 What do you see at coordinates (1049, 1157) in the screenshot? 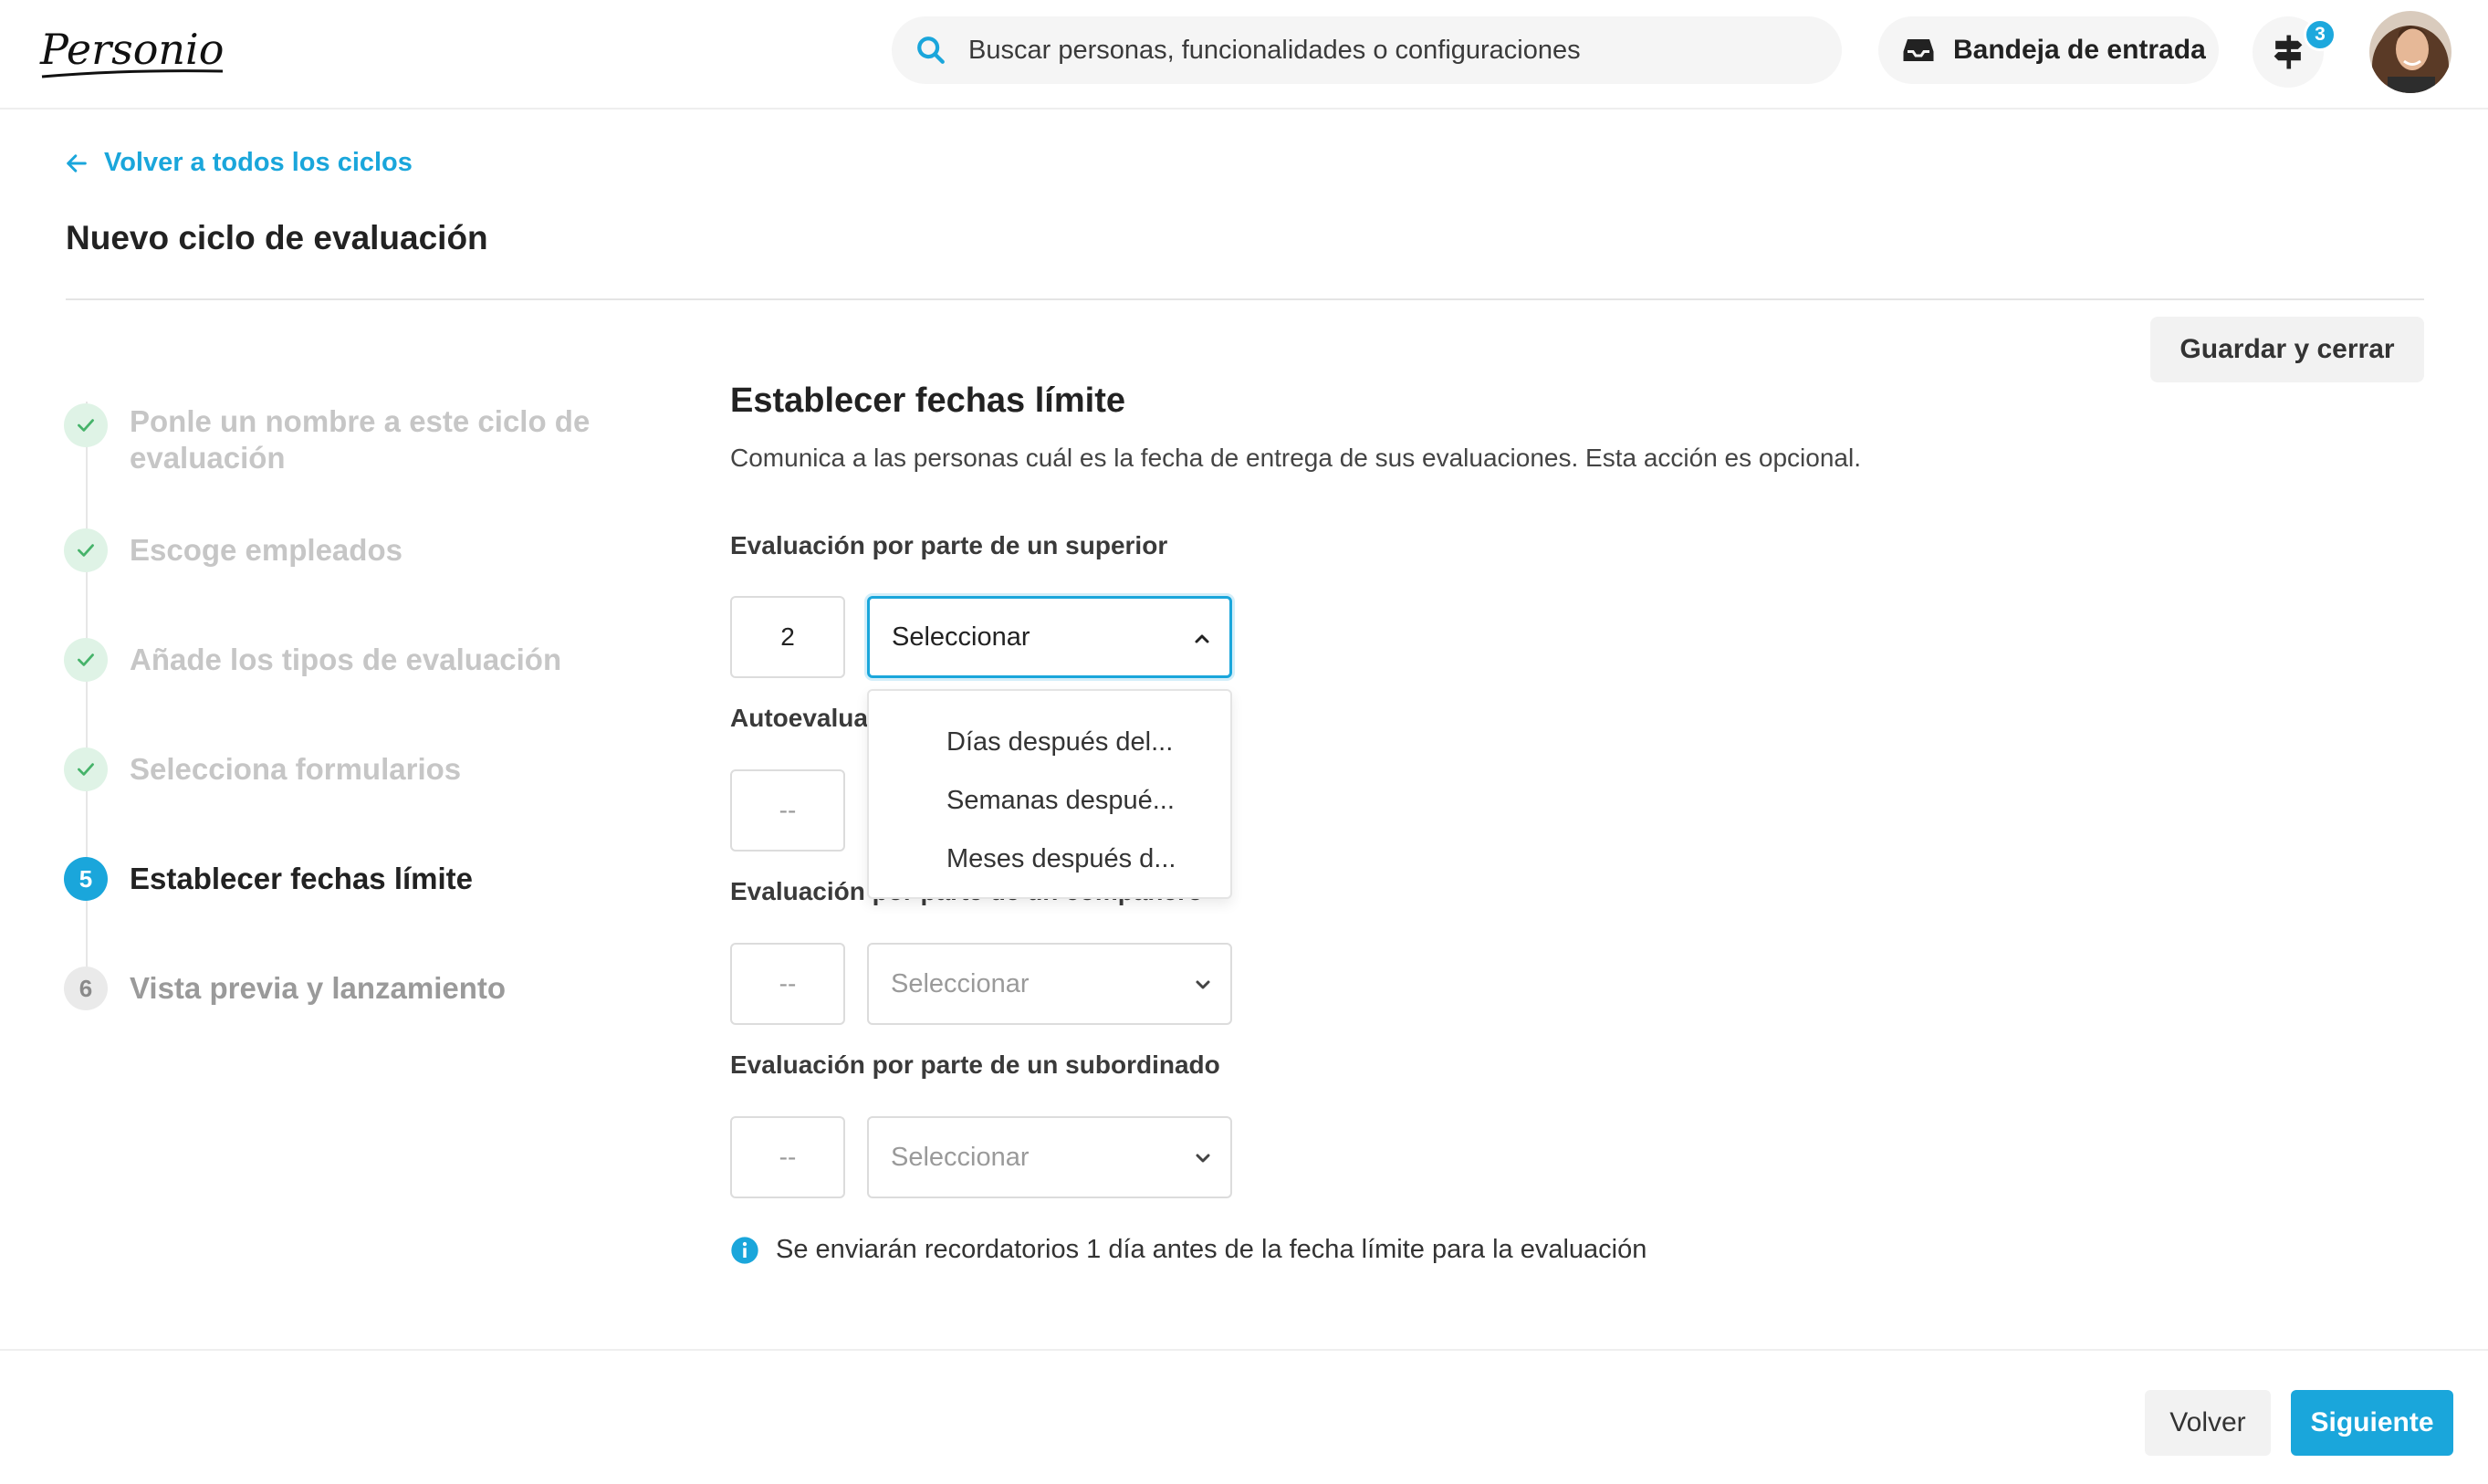
I see `subordinate-review-unit-select: Seleccionar` at bounding box center [1049, 1157].